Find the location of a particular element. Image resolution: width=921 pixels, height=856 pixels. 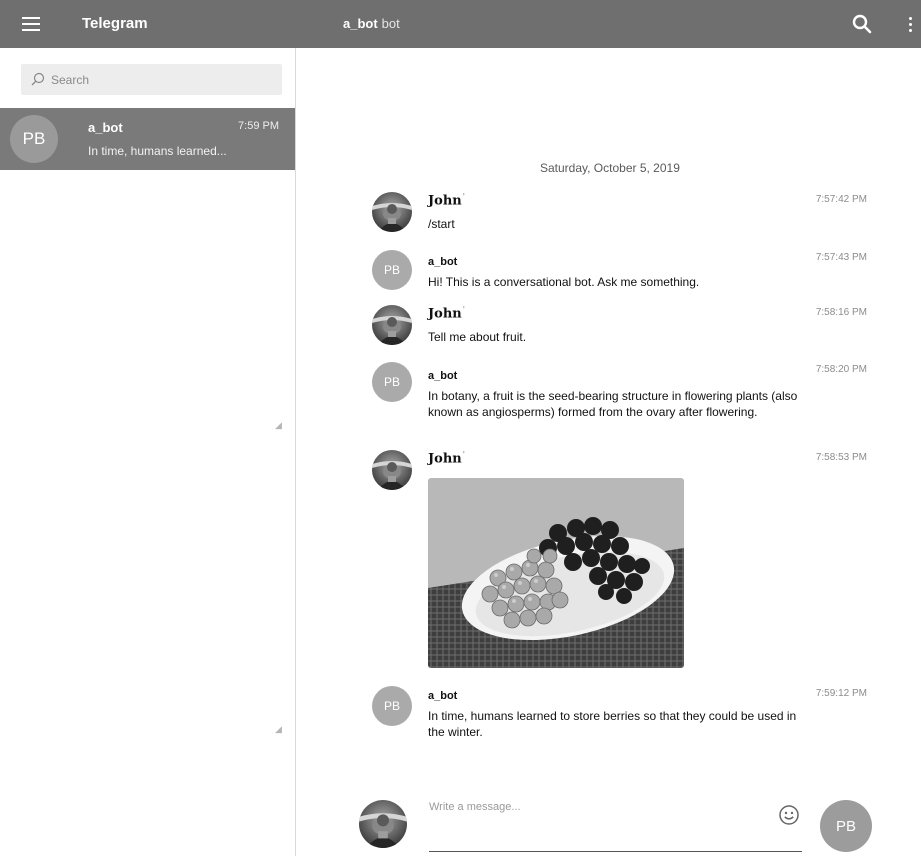

photo-grapes is located at coordinates (556, 573).